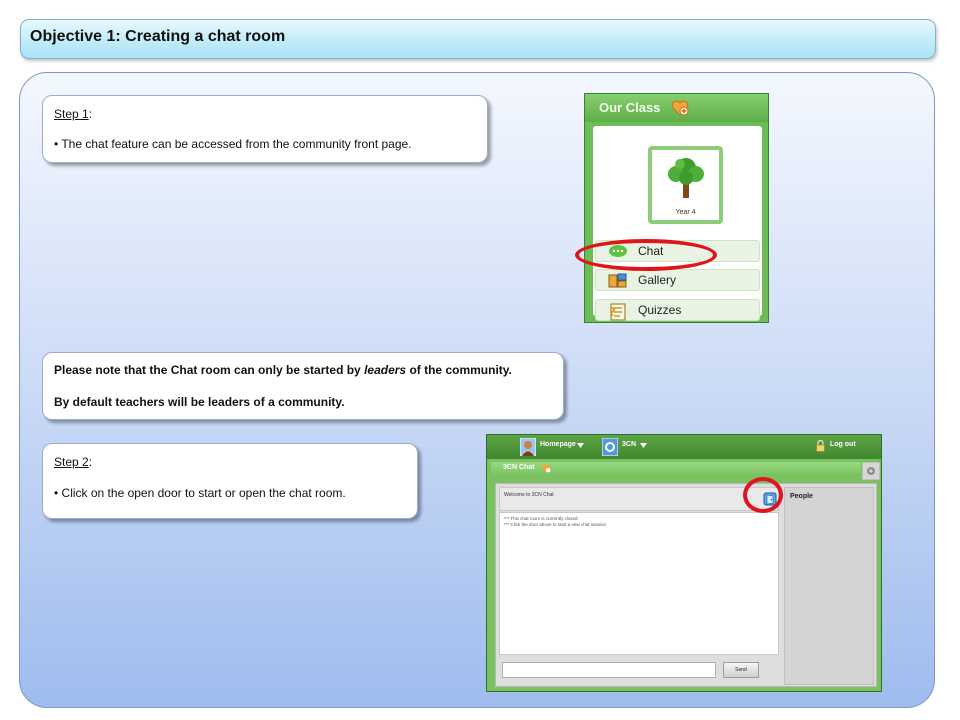 The width and height of the screenshot is (960, 720). What do you see at coordinates (618, 312) in the screenshot?
I see `quiz-icon: ?` at bounding box center [618, 312].